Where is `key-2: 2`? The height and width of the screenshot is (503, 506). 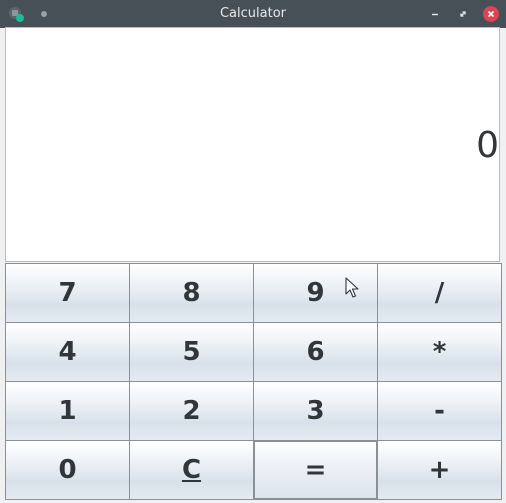 key-2: 2 is located at coordinates (191, 411).